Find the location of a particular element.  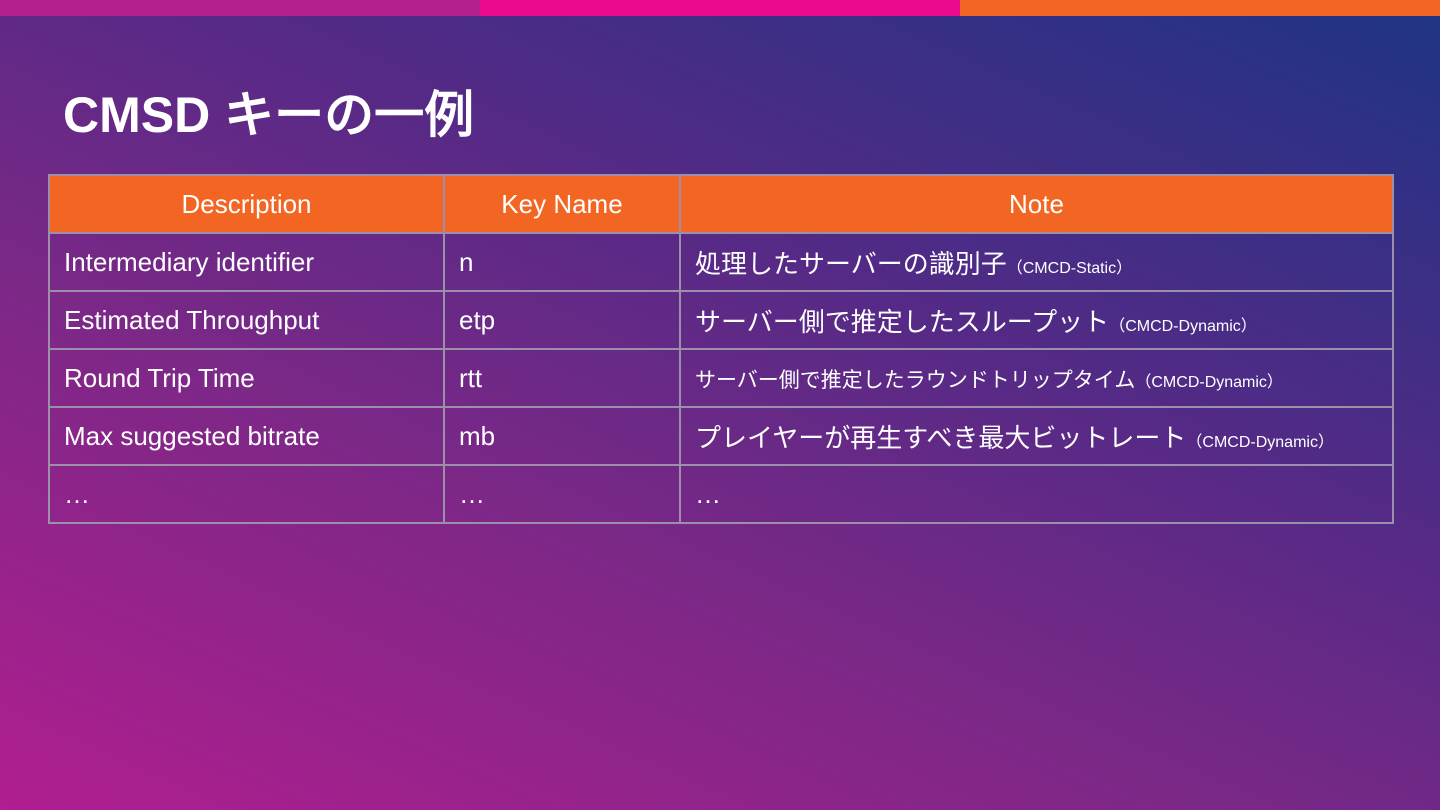

cell-note: 処理したサーバーの識別子（CMCD-Static） is located at coordinates (1036, 262).